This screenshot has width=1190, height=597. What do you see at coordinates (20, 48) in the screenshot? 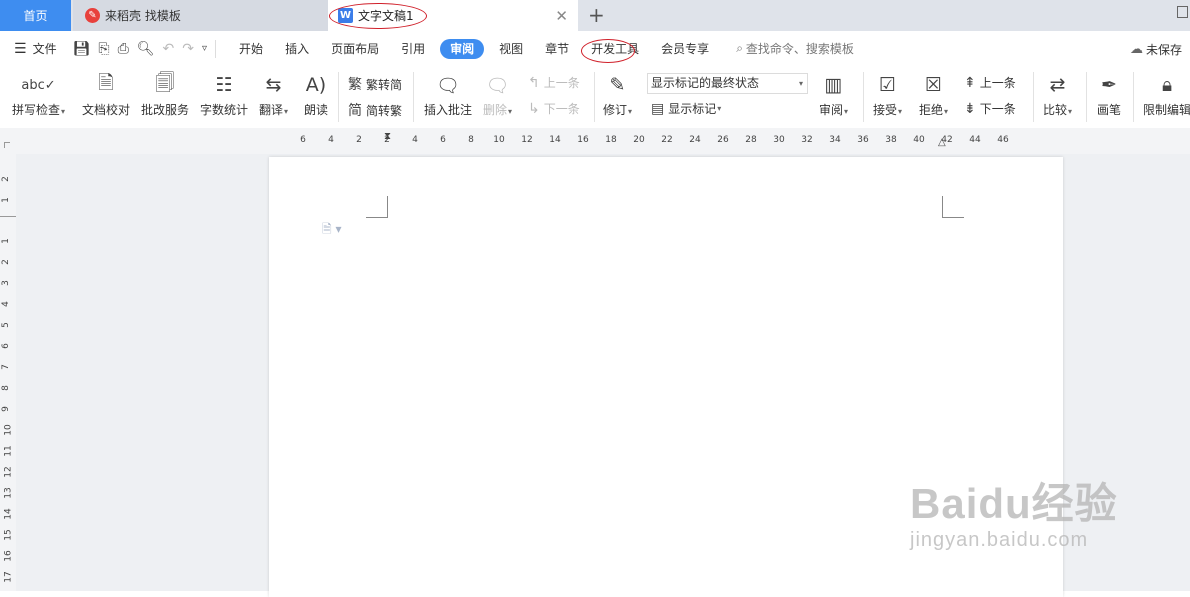
I see `hamburger-icon: ☰` at bounding box center [20, 48].